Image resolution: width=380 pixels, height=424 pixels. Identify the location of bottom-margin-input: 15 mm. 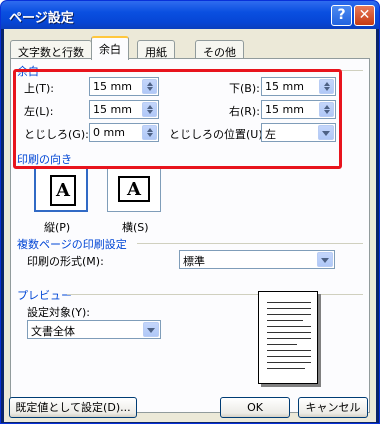
(298, 86).